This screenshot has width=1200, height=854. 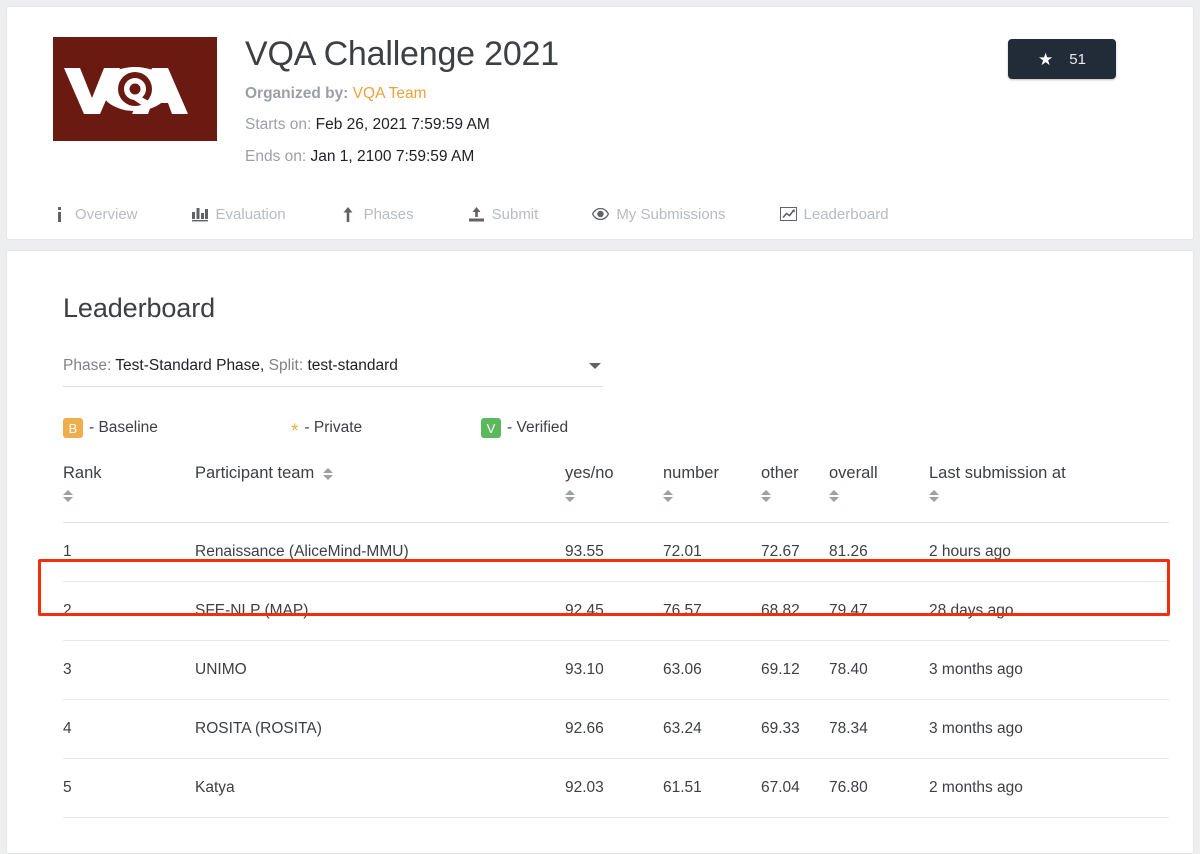 I want to click on column-header-overall: overall, so click(x=879, y=493).